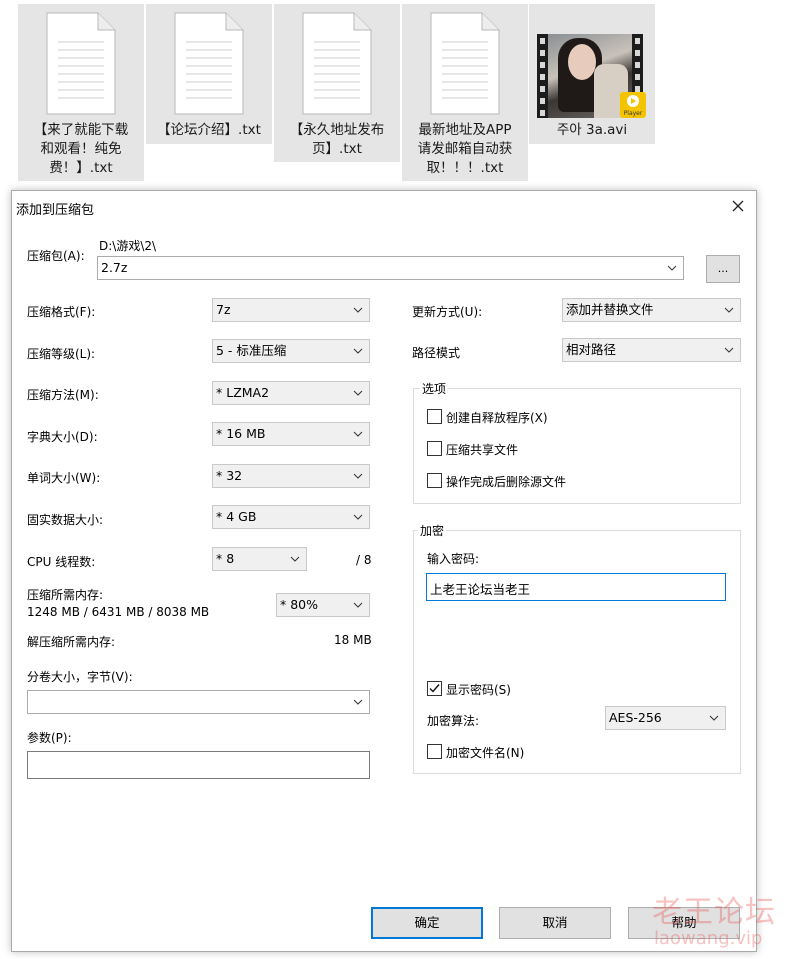 The image size is (800, 959). I want to click on threads-select: * 8, so click(259, 559).